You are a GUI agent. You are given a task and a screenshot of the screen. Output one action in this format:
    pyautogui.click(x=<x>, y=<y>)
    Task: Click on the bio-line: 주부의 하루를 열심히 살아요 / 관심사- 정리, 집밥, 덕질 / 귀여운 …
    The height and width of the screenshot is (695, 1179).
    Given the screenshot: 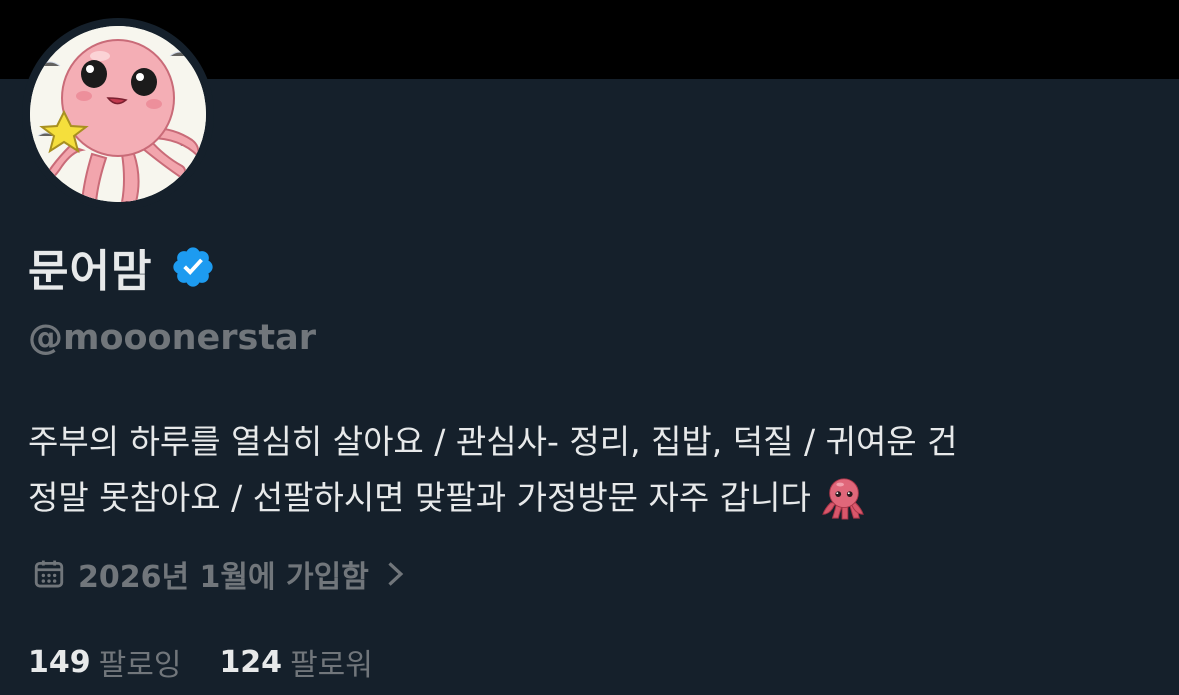 What is the action you would take?
    pyautogui.click(x=493, y=441)
    